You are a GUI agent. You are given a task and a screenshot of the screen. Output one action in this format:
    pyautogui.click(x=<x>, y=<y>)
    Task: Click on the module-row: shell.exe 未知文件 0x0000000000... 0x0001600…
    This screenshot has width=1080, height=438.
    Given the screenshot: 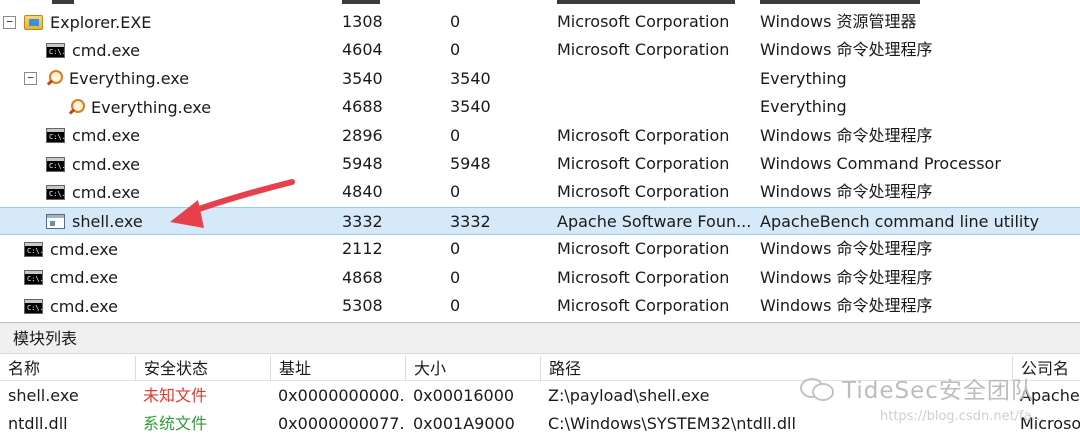 What is the action you would take?
    pyautogui.click(x=540, y=396)
    